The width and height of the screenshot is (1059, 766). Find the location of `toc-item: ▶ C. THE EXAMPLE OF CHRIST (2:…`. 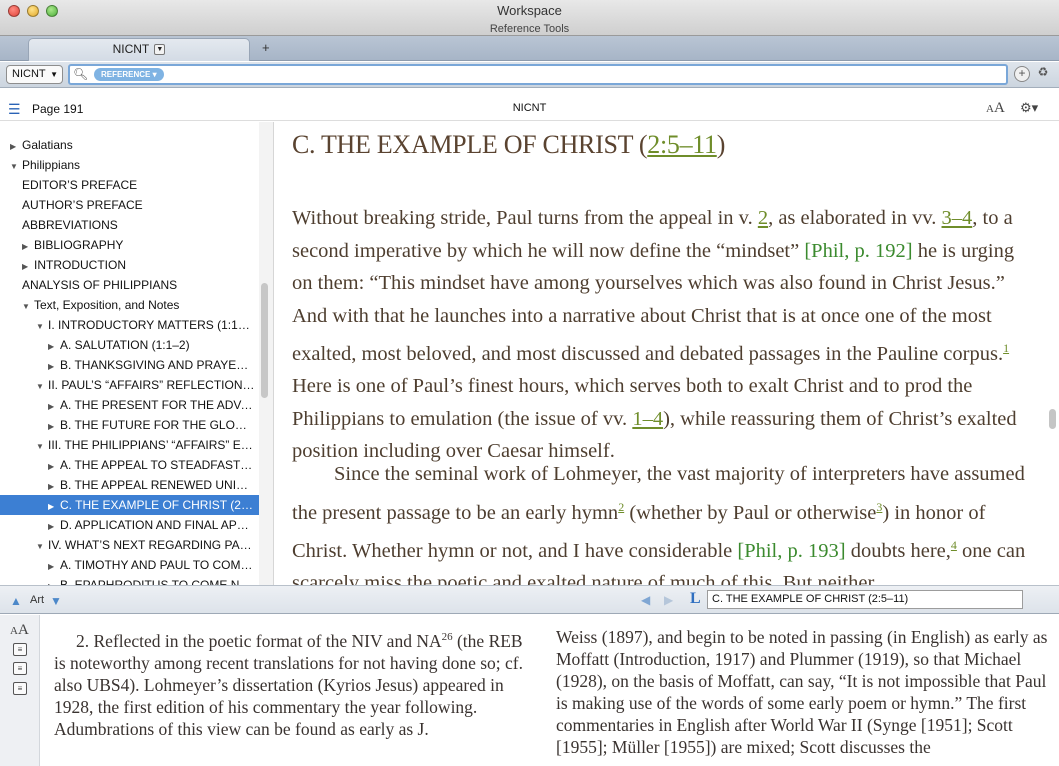

toc-item: ▶ C. THE EXAMPLE OF CHRIST (2:… is located at coordinates (129, 505).